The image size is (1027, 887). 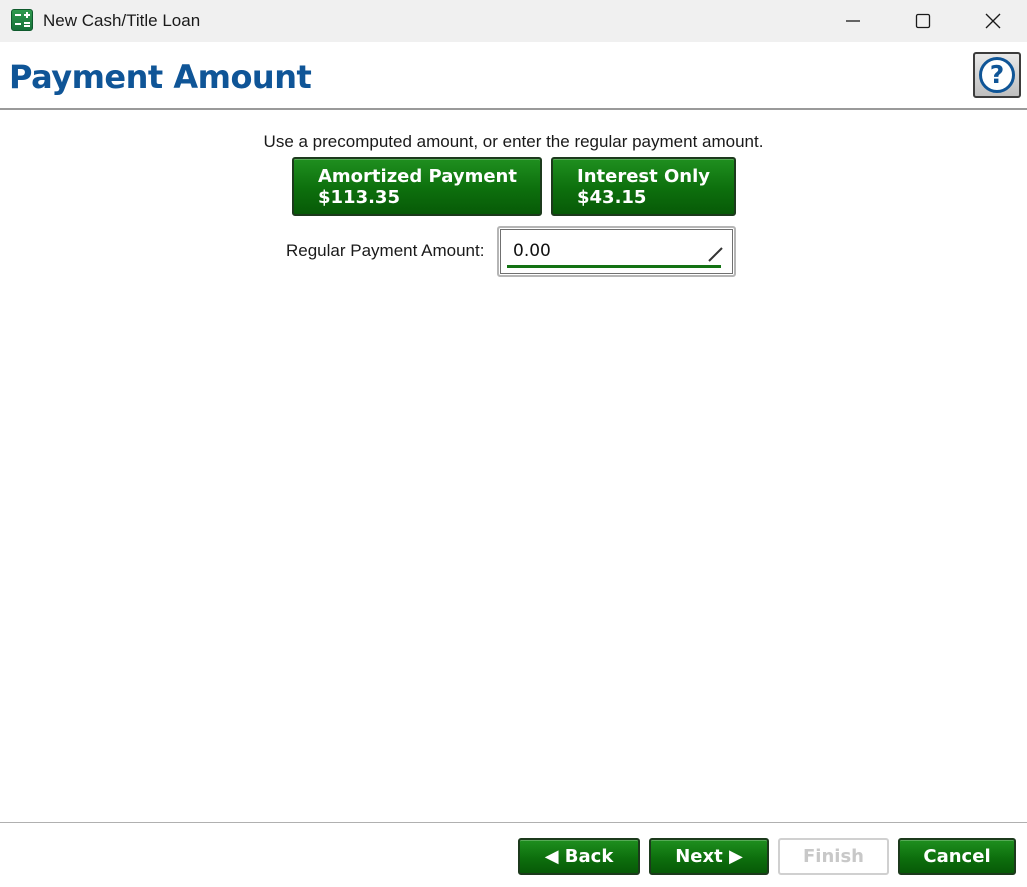 I want to click on minimize-icon, so click(x=853, y=21).